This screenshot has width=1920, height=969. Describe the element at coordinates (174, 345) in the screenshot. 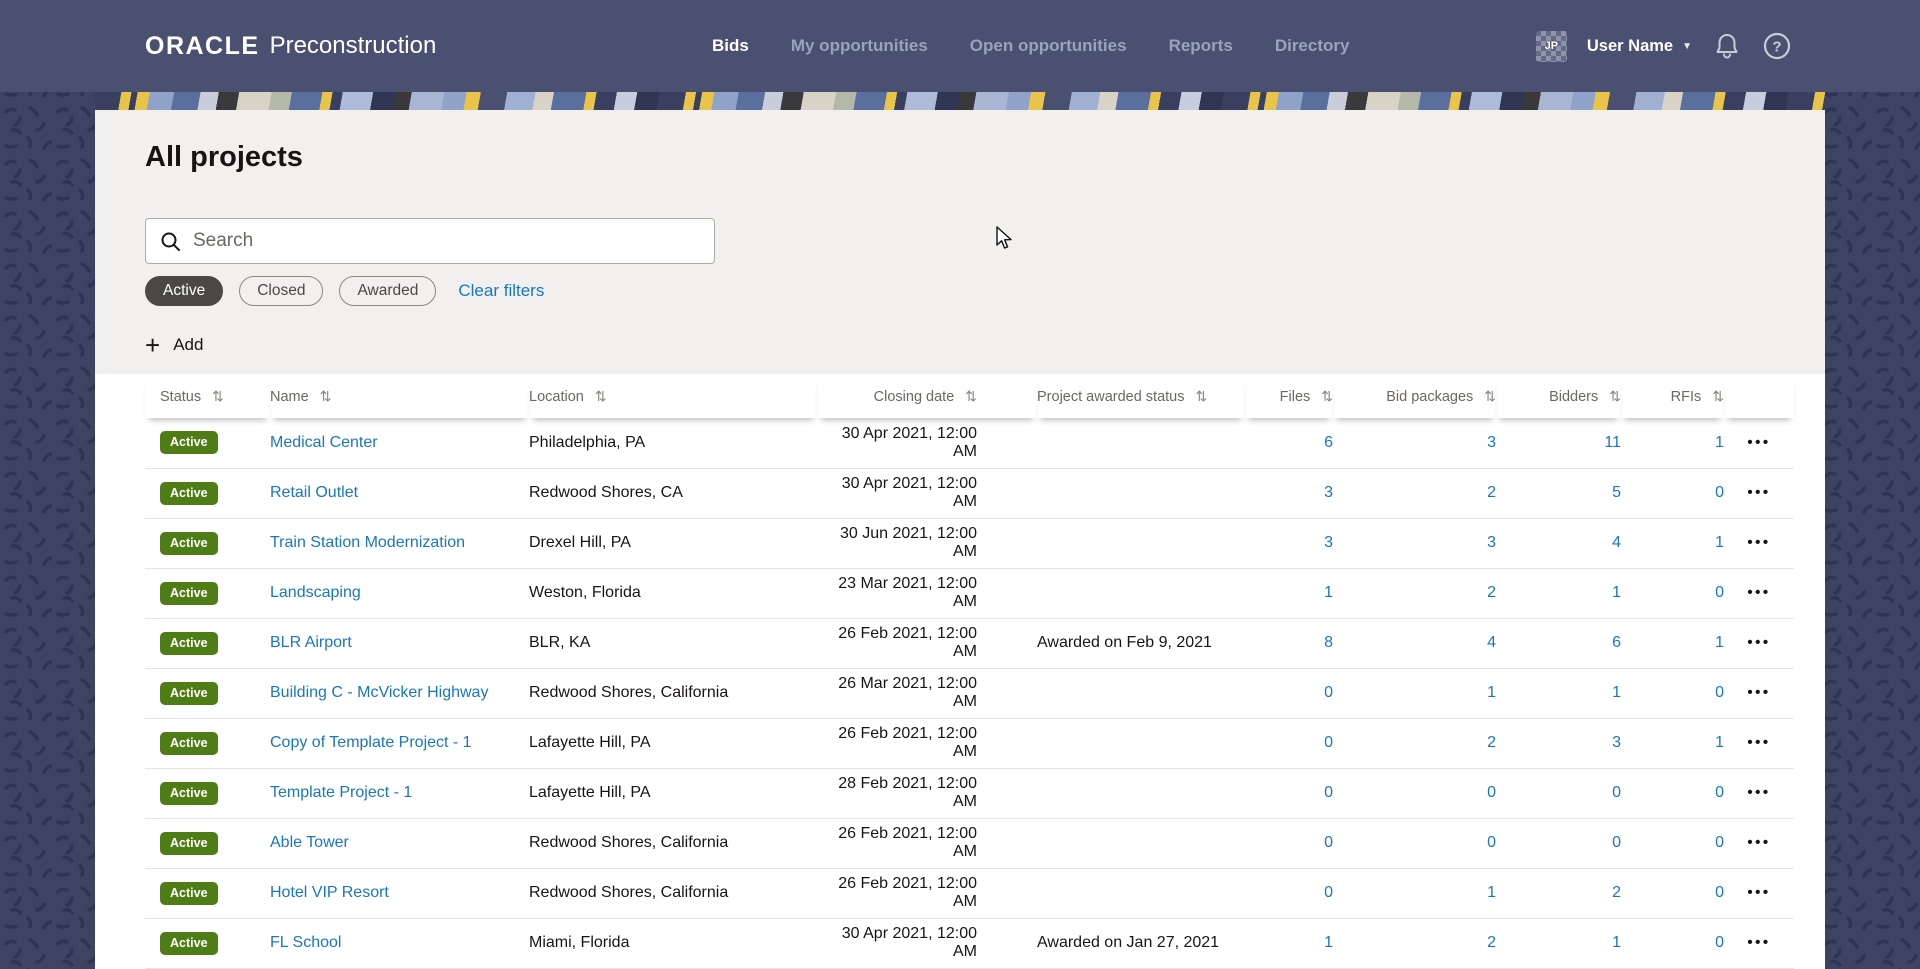

I see `add-project-button: + Add` at that location.